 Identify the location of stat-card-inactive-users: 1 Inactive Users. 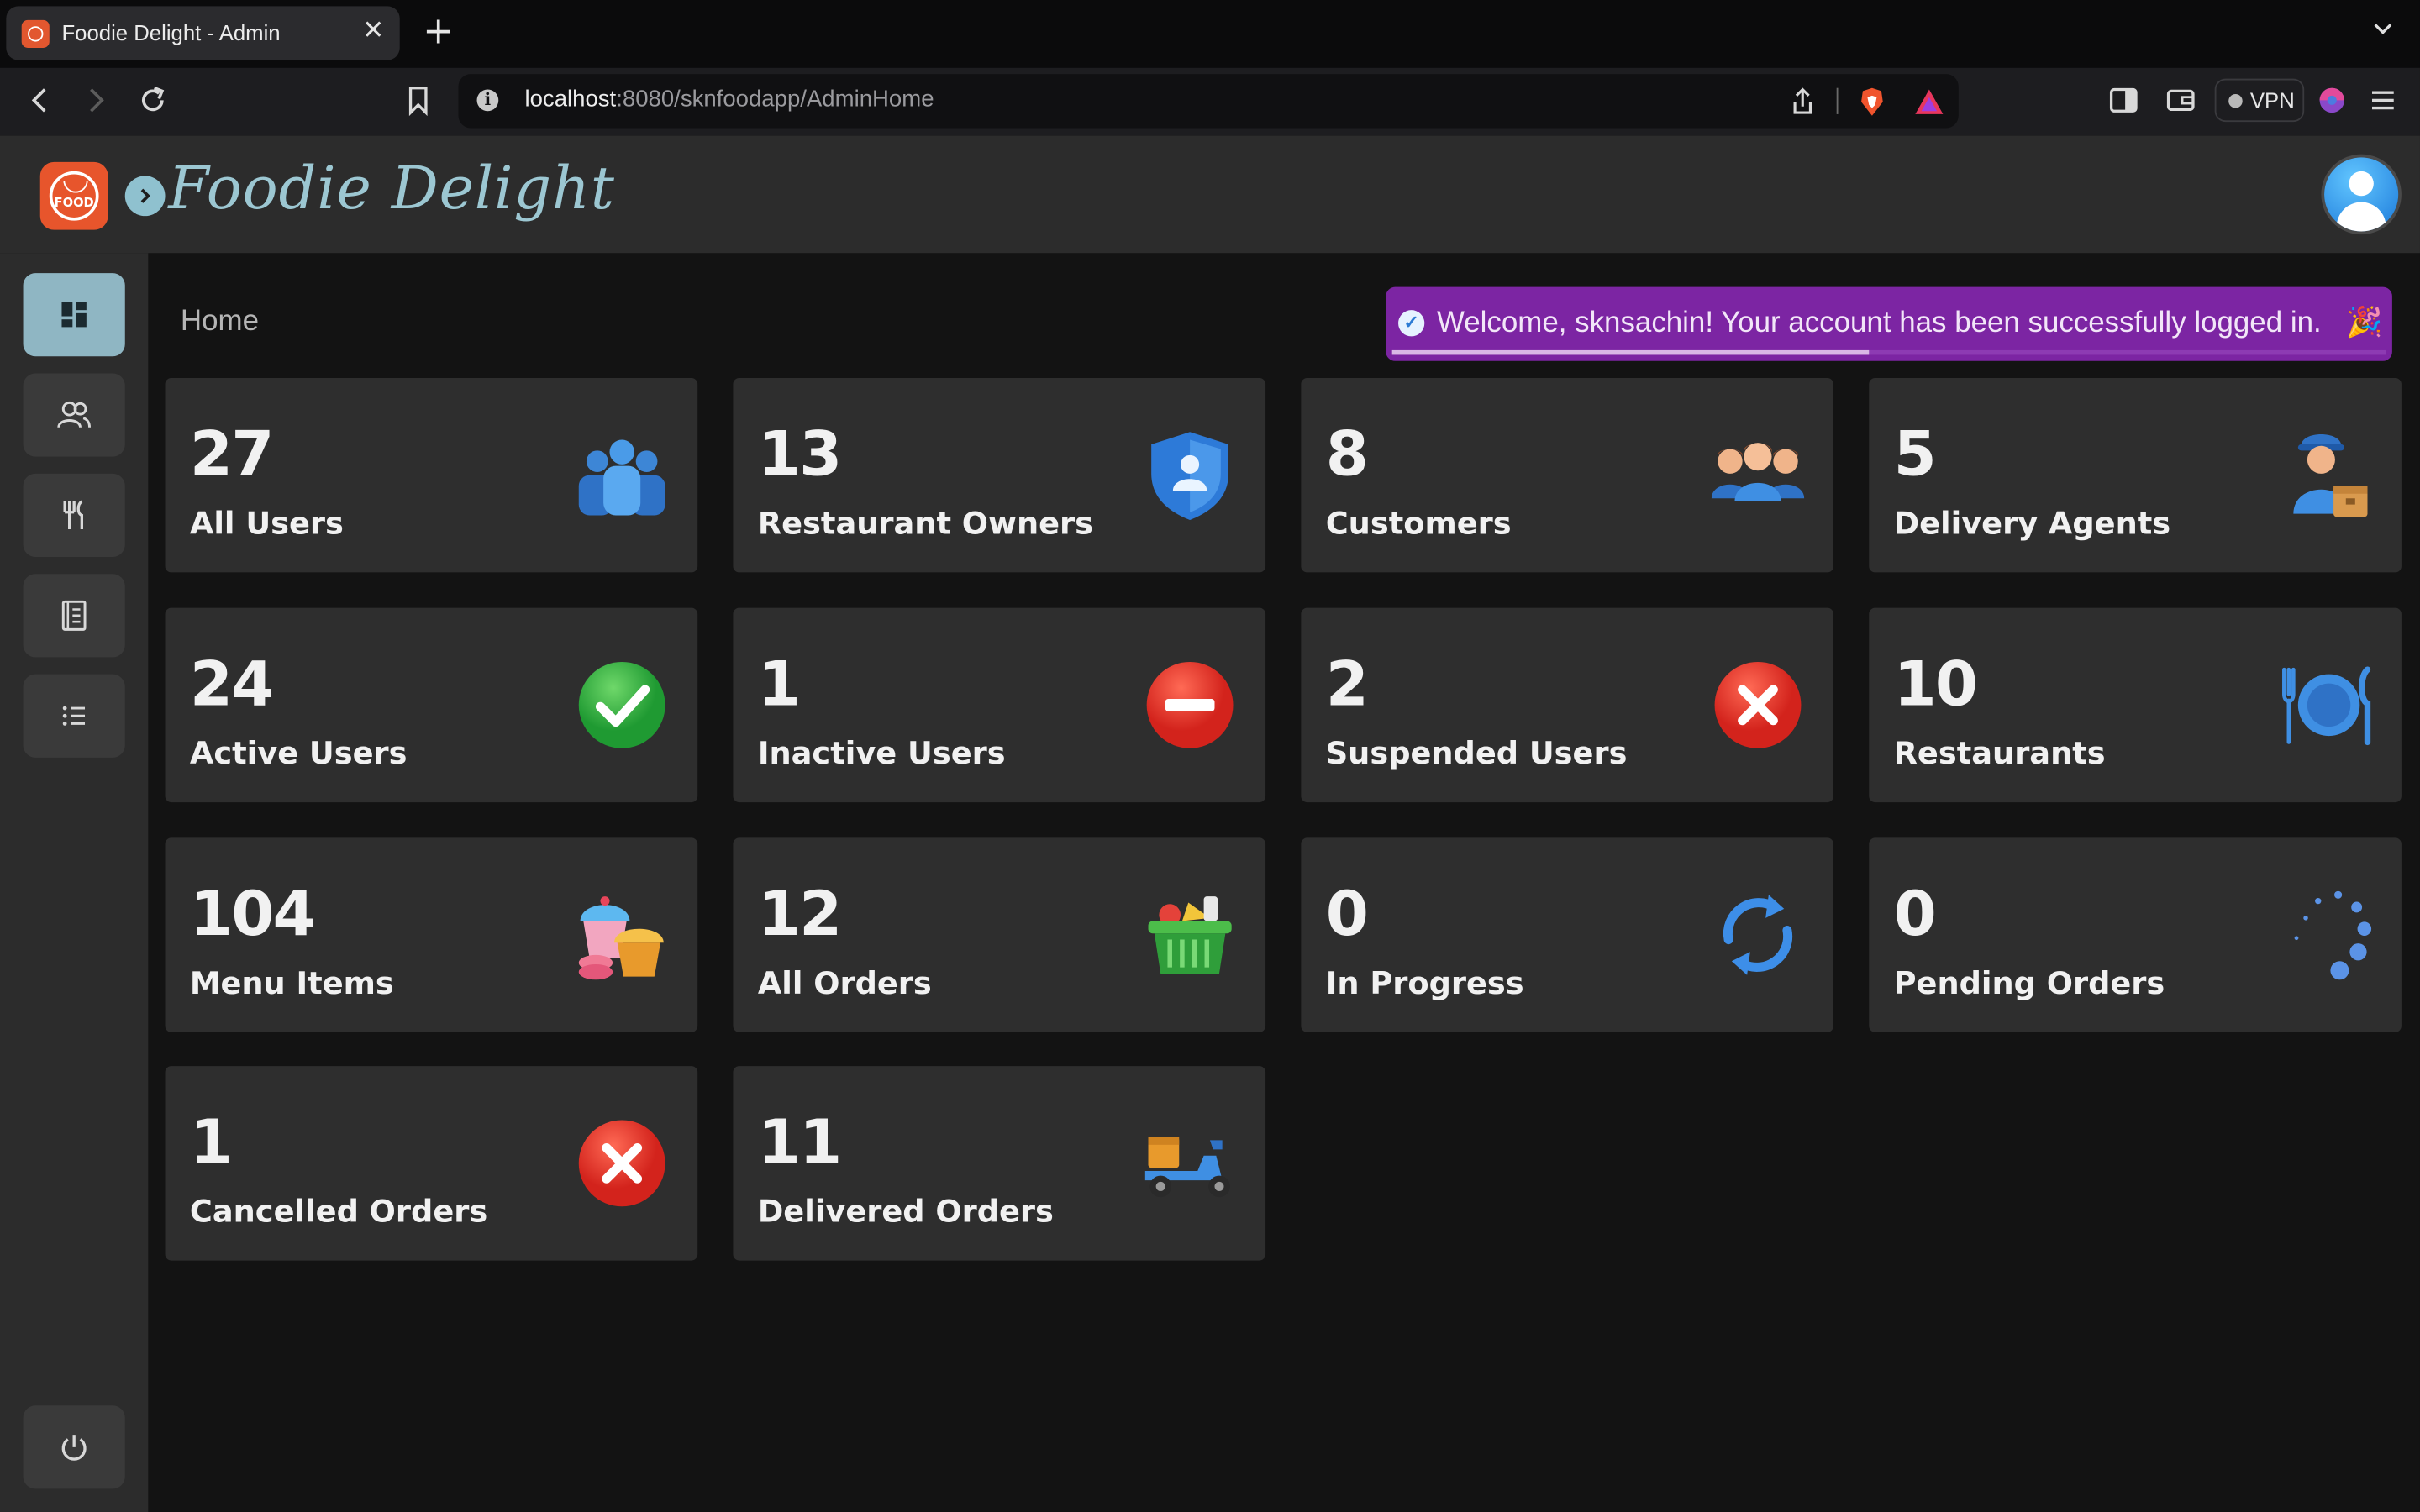
(999, 705).